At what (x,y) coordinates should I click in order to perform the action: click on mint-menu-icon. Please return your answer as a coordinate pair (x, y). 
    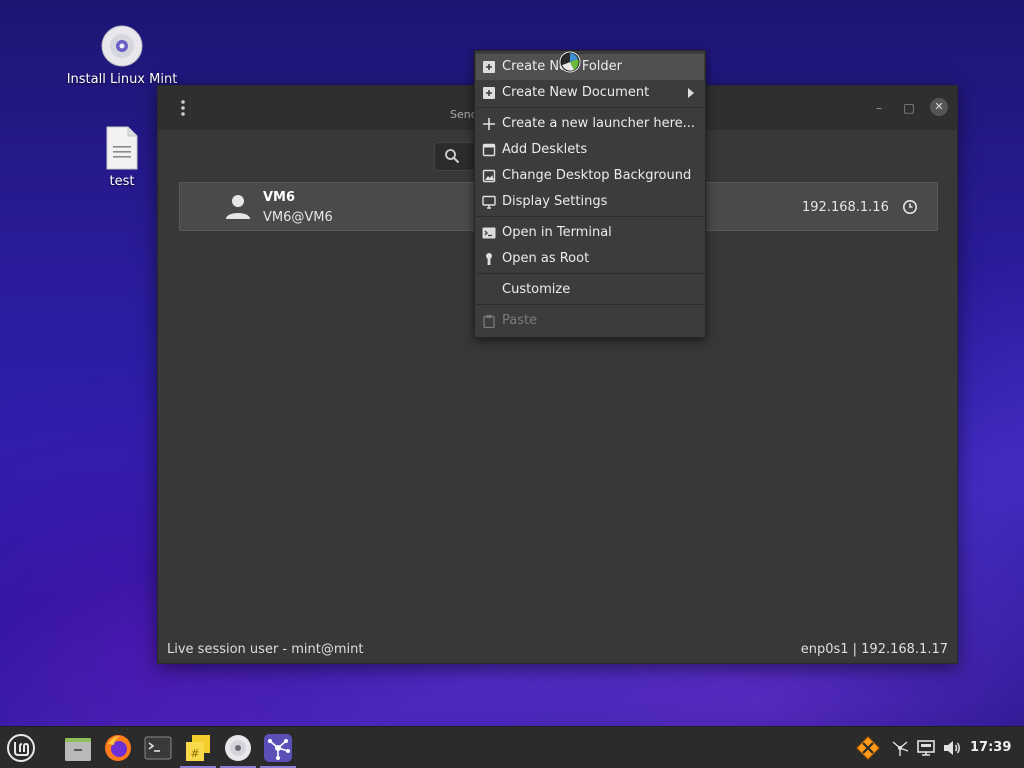
    Looking at the image, I should click on (21, 748).